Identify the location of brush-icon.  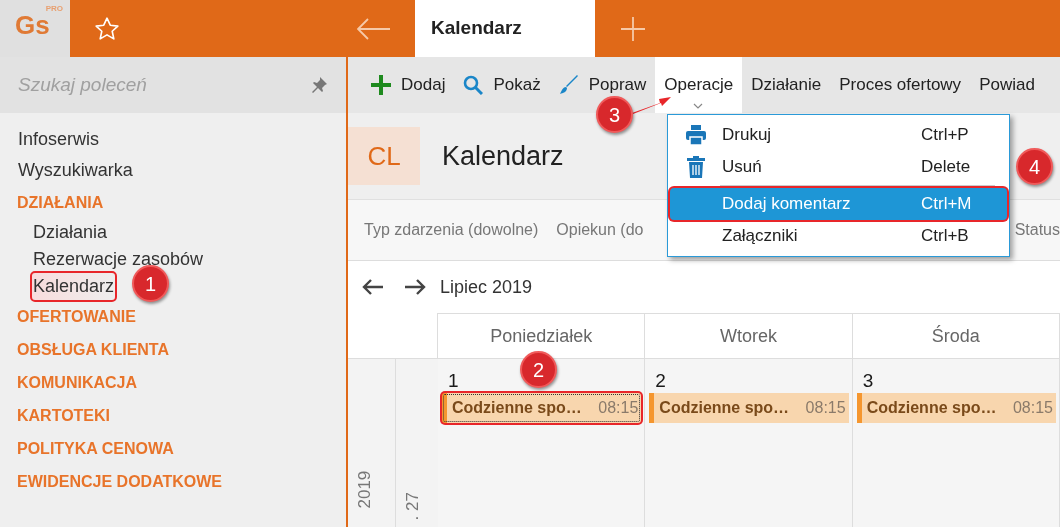
(568, 85).